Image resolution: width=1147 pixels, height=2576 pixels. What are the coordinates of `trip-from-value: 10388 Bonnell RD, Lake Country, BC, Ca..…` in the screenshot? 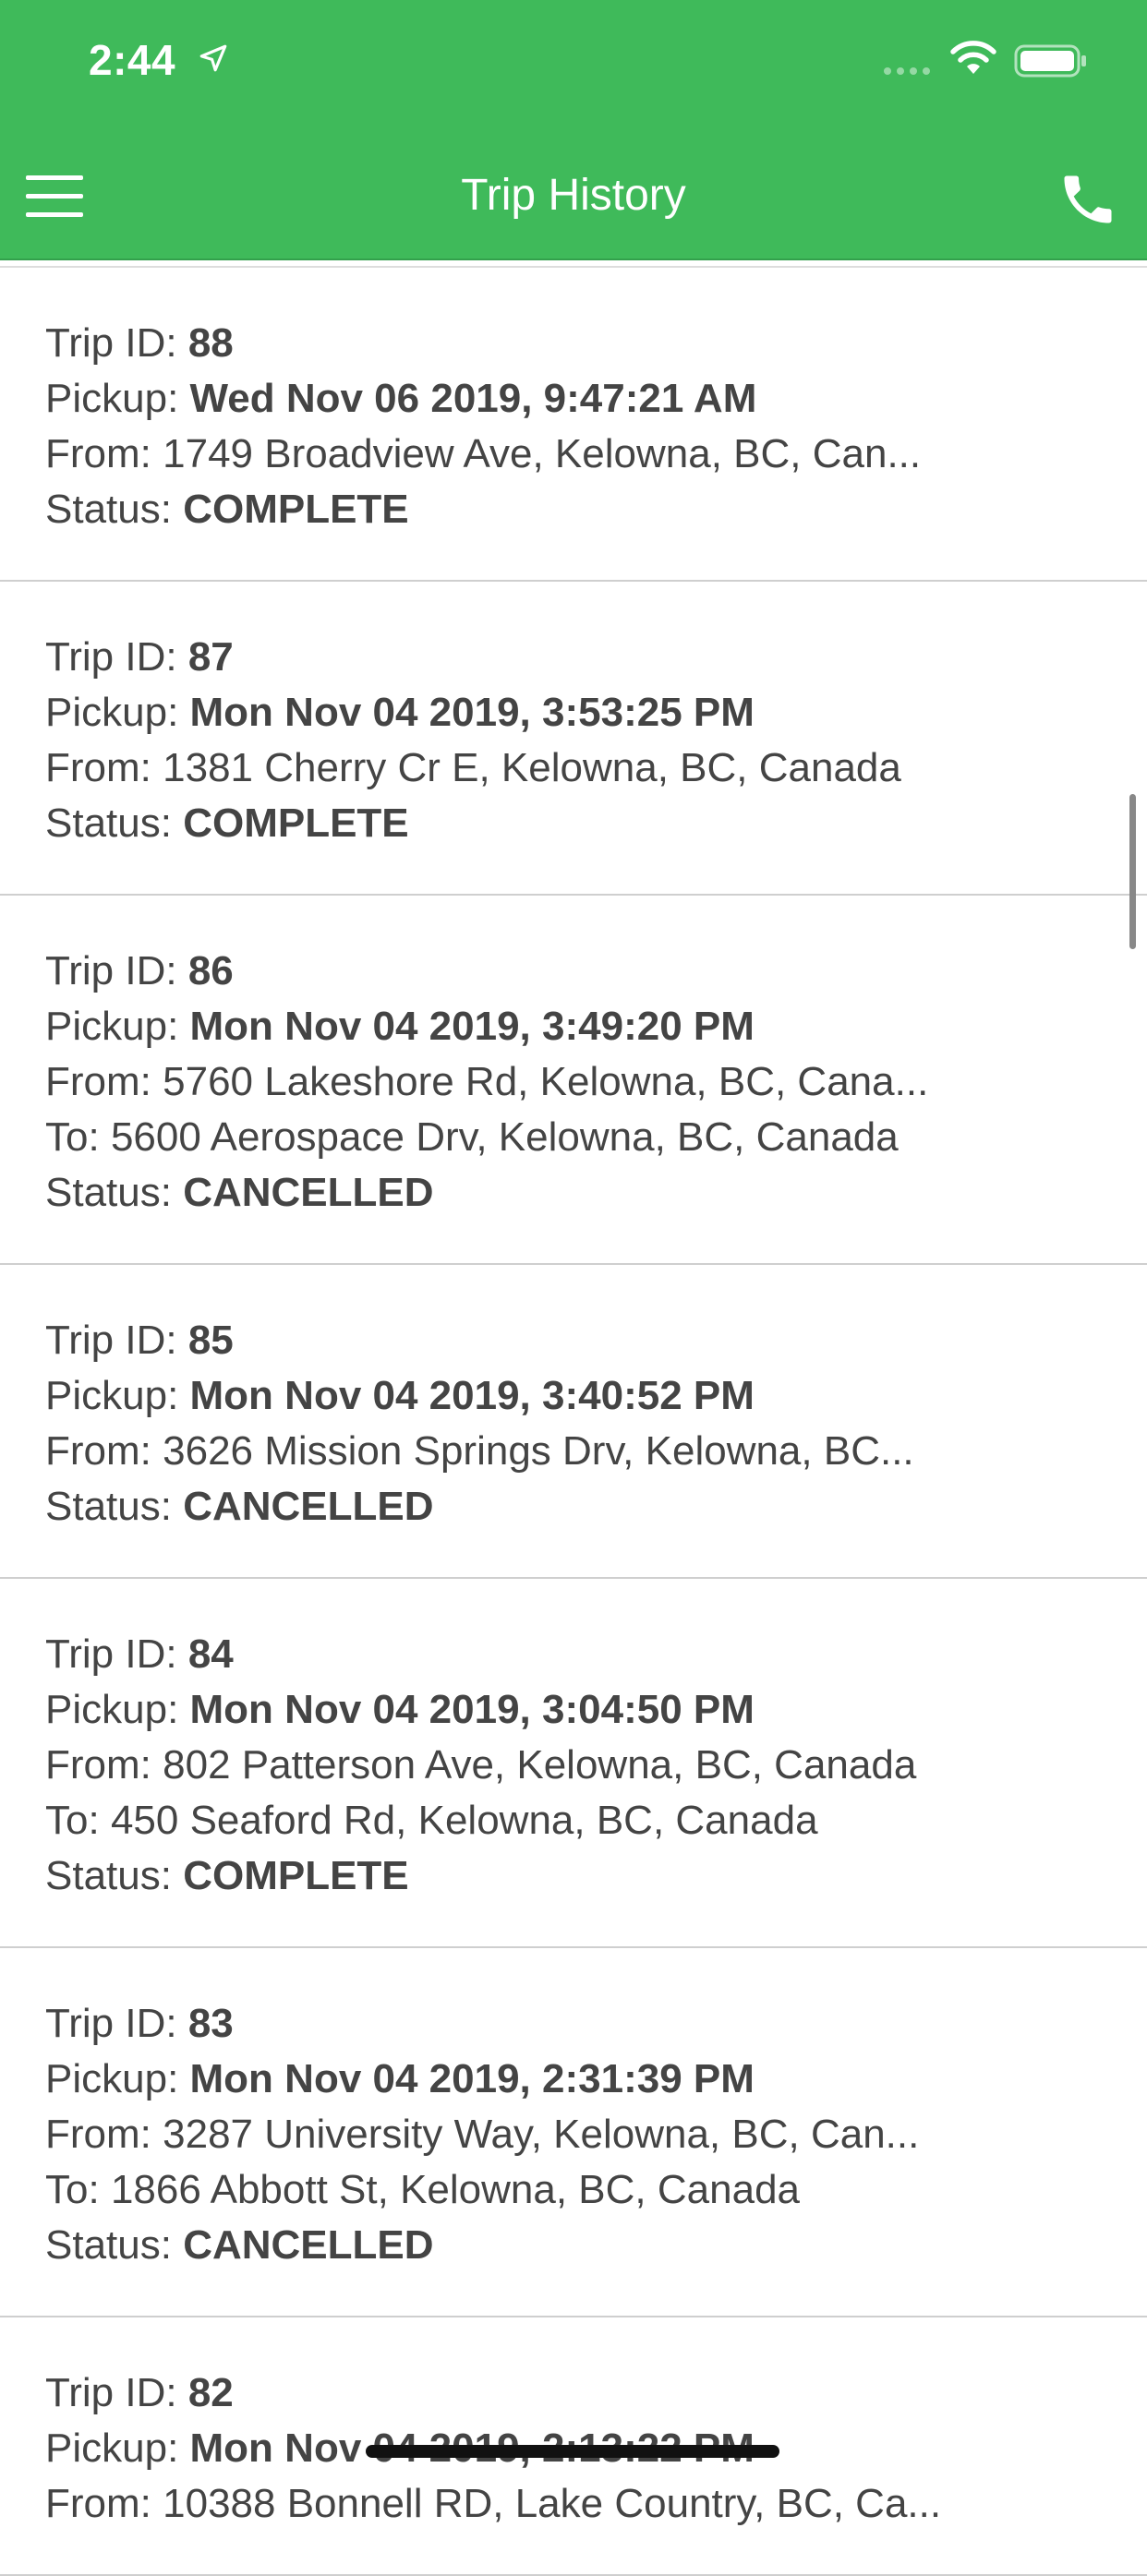 It's located at (552, 2503).